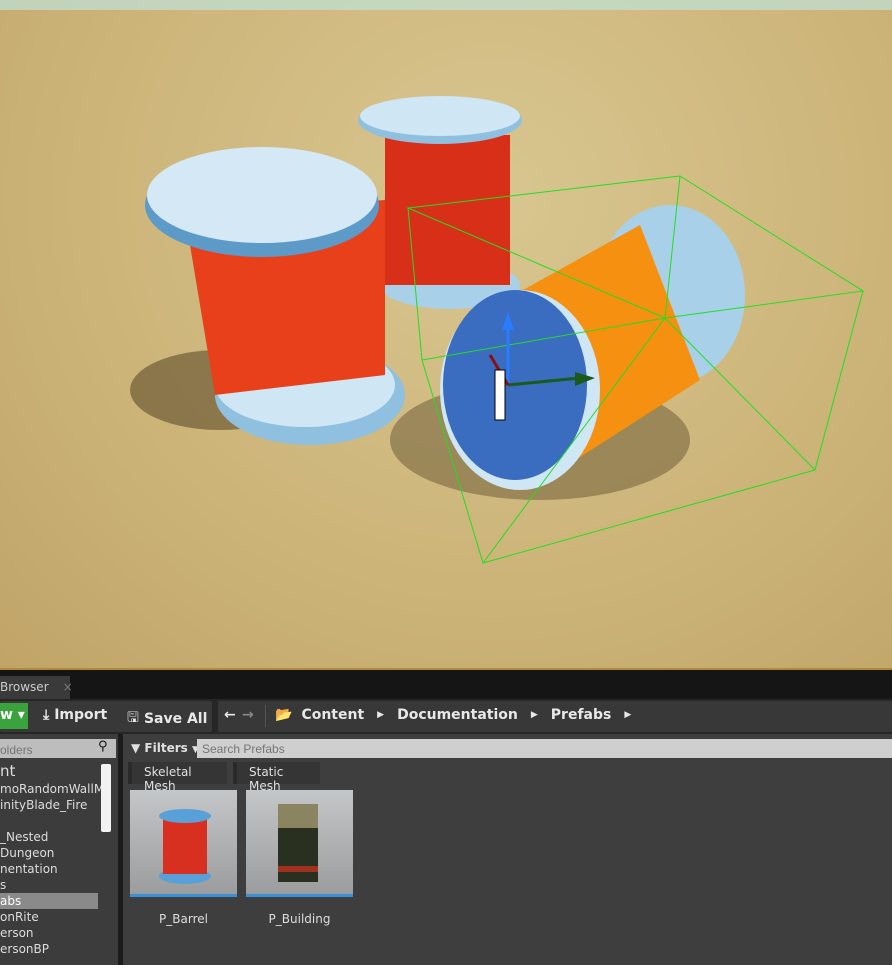 This screenshot has width=892, height=965. Describe the element at coordinates (265, 716) in the screenshot. I see `divider` at that location.